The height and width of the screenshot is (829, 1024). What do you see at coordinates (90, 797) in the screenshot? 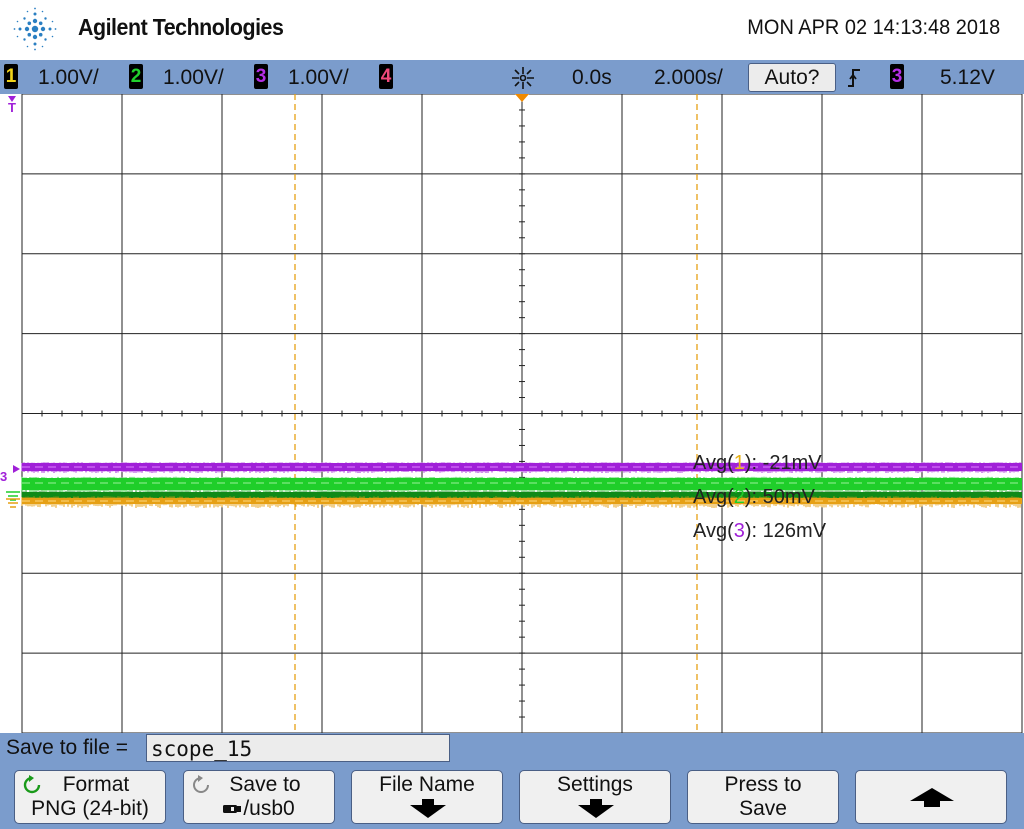
I see `format-softkey: Format PNG (24-bit)` at bounding box center [90, 797].